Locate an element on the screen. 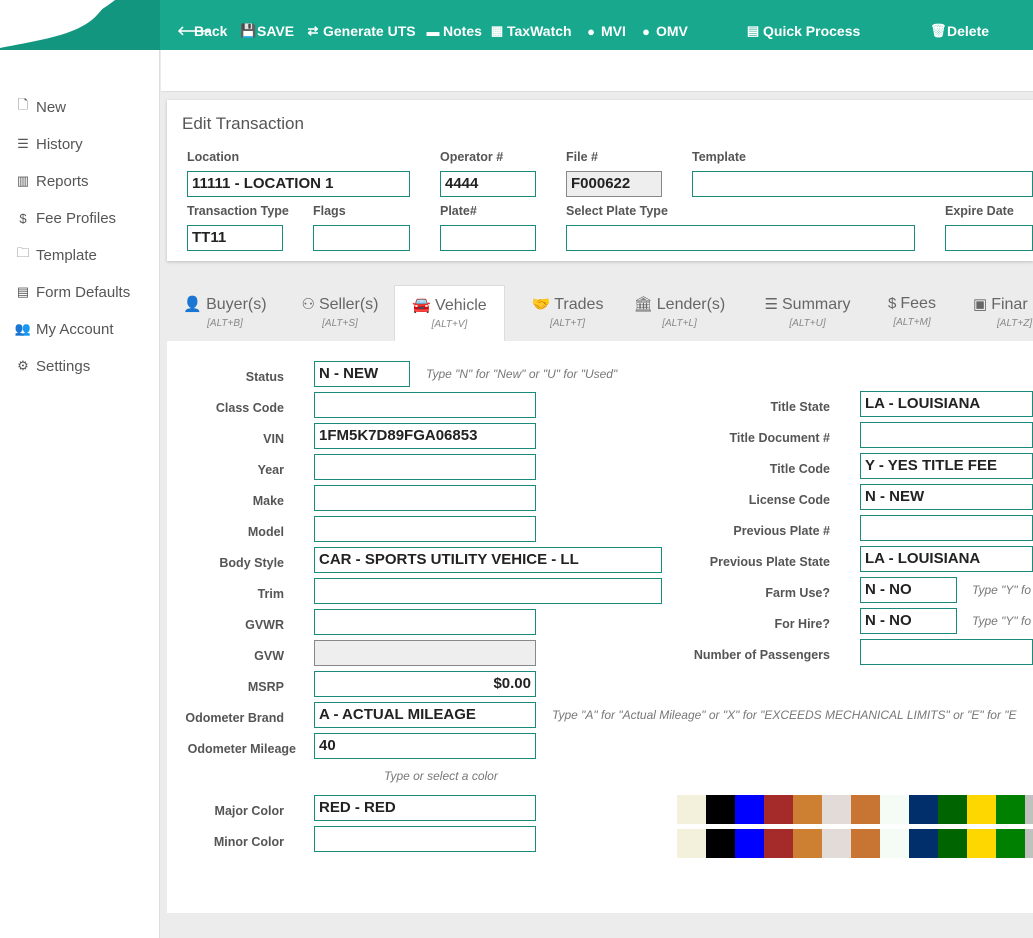  model-label: Model is located at coordinates (265, 532).